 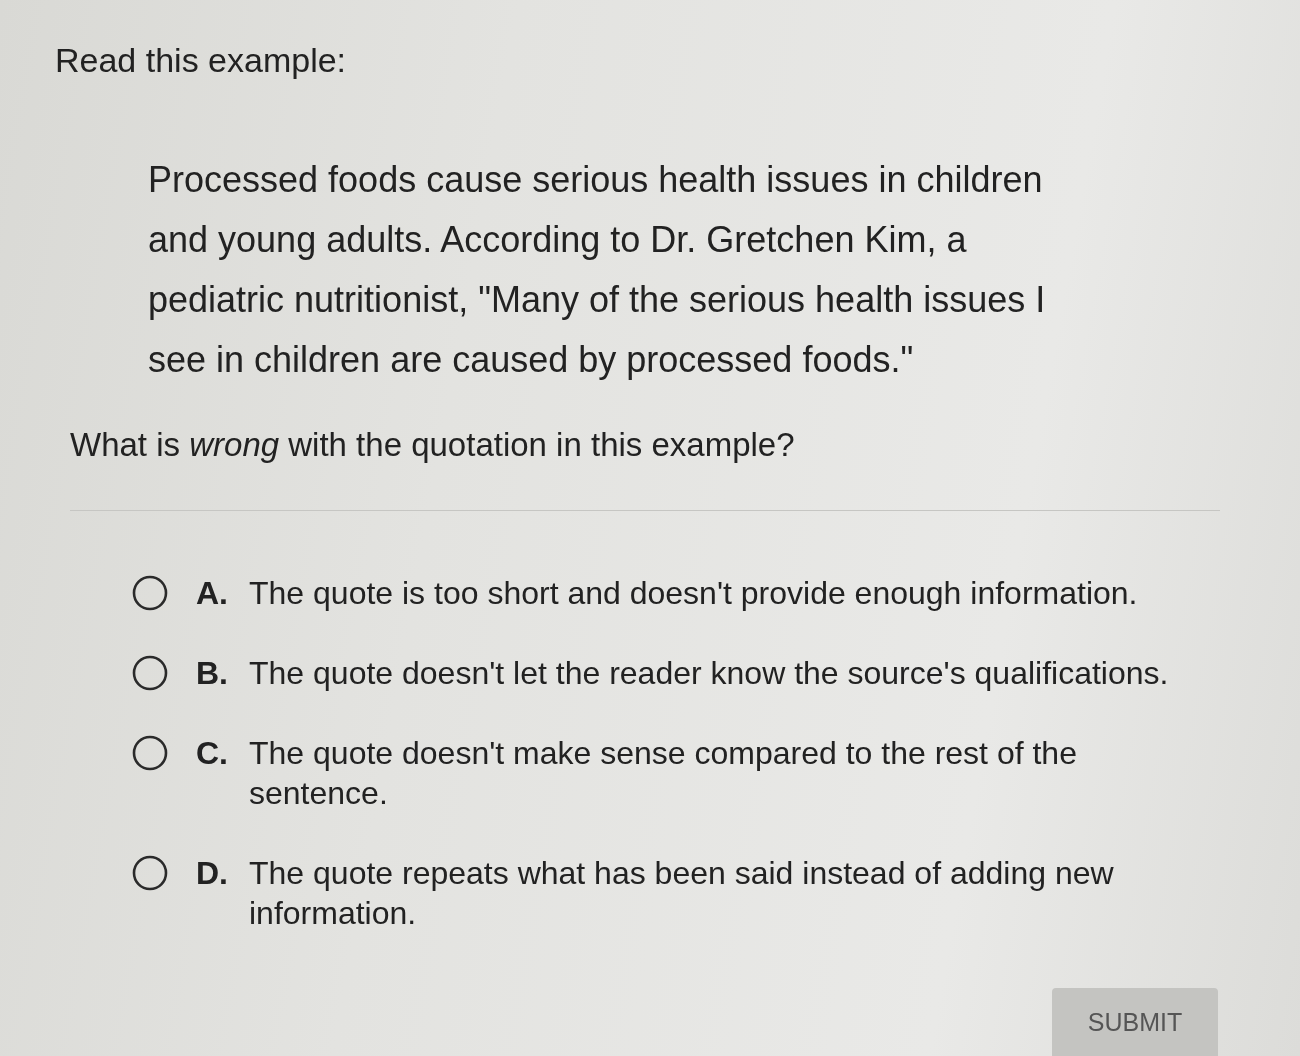 I want to click on option-letter: B., so click(x=212, y=673).